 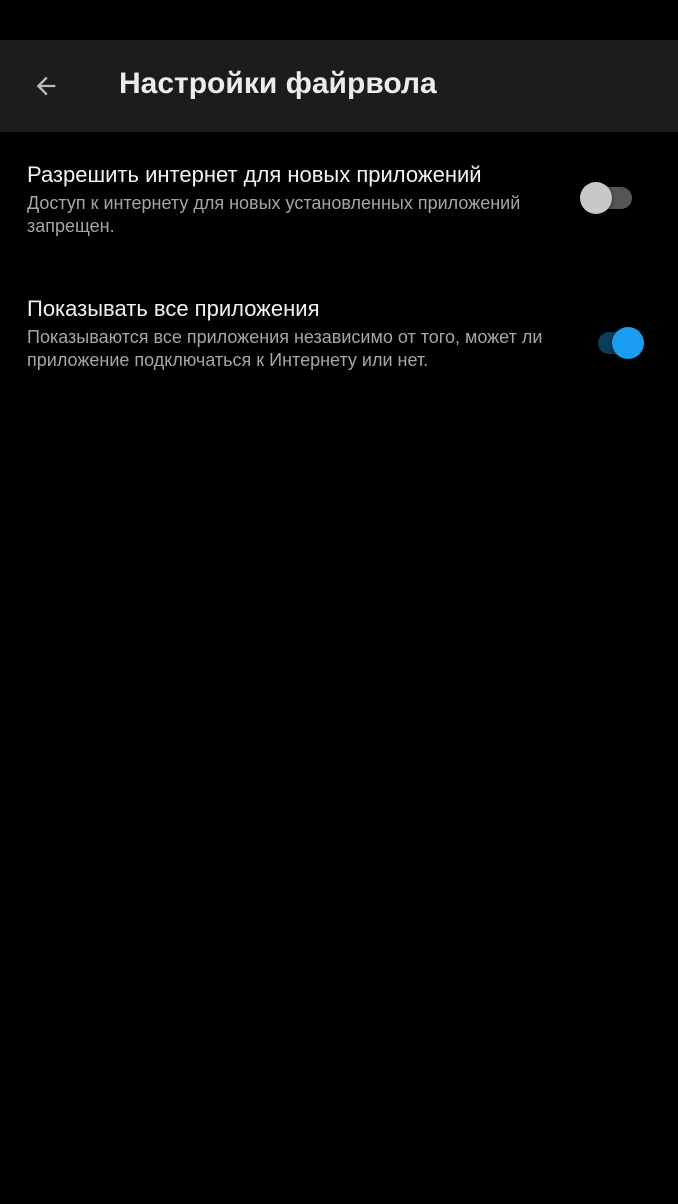 What do you see at coordinates (339, 20) in the screenshot?
I see `status-bar` at bounding box center [339, 20].